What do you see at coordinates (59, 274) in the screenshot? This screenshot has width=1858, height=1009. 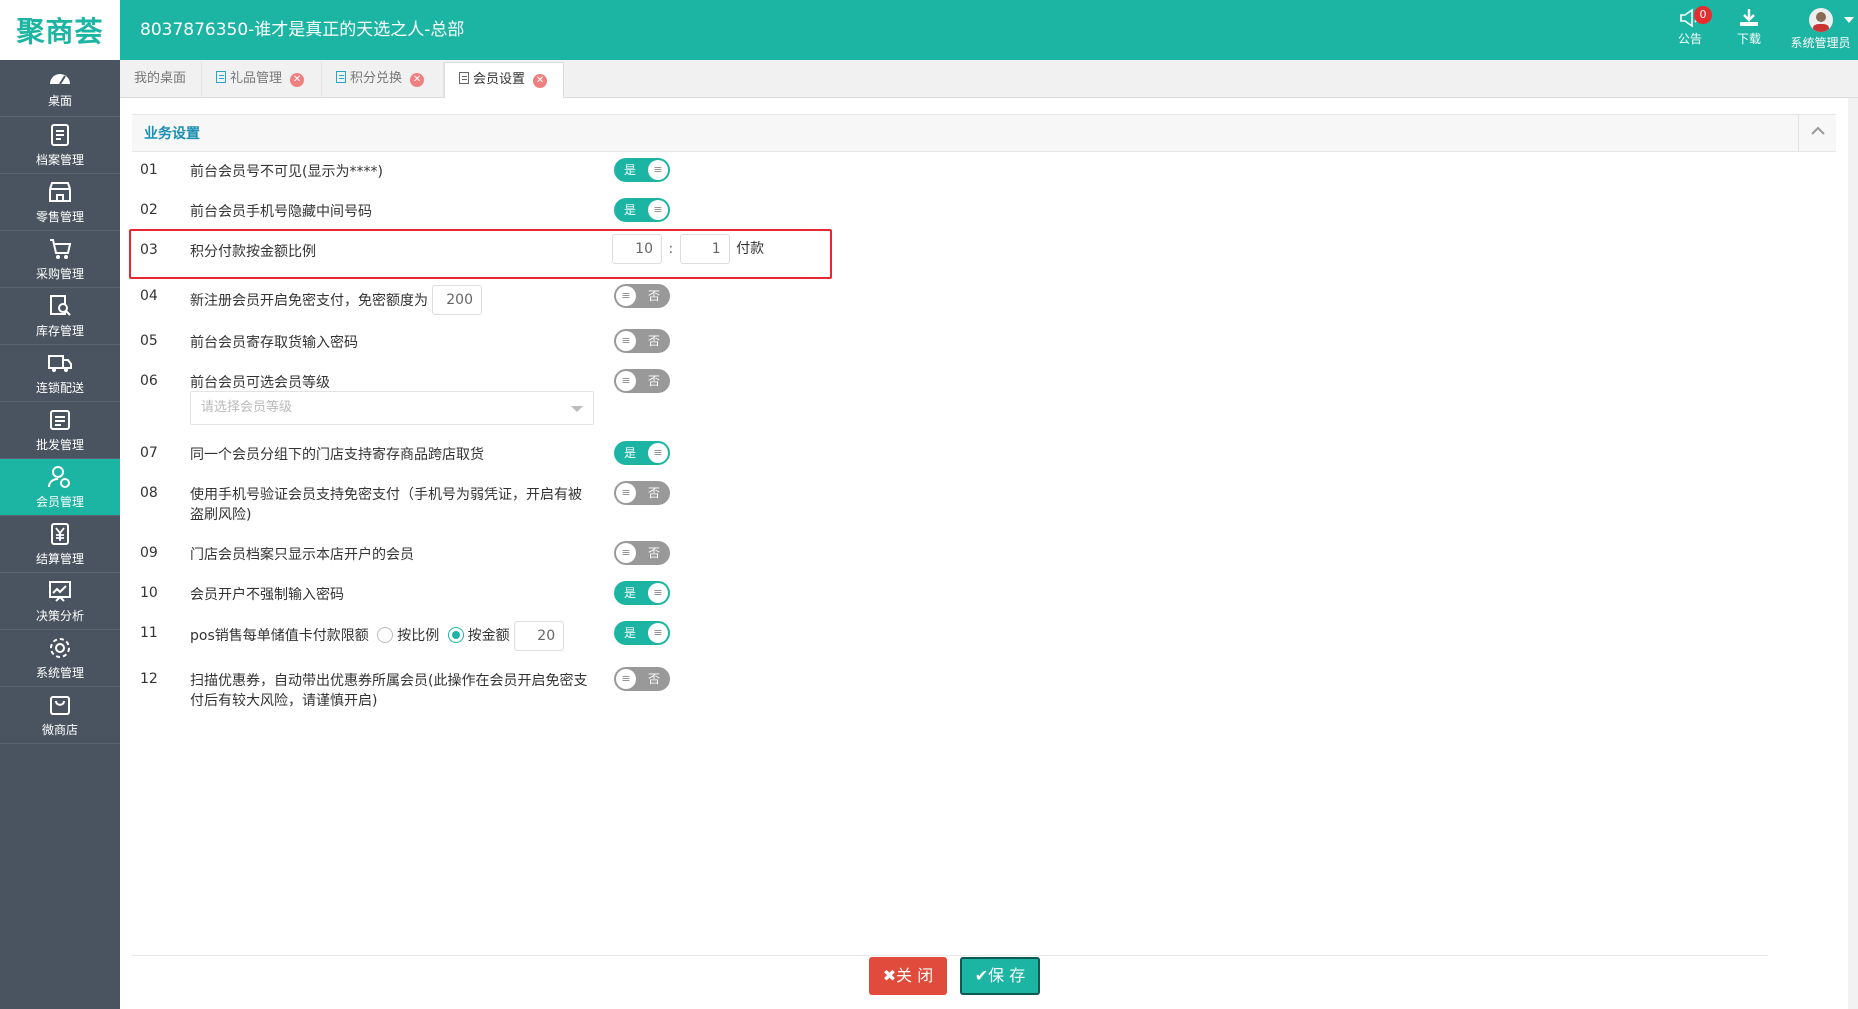 I see `sidebar-item-label: 采购管理` at bounding box center [59, 274].